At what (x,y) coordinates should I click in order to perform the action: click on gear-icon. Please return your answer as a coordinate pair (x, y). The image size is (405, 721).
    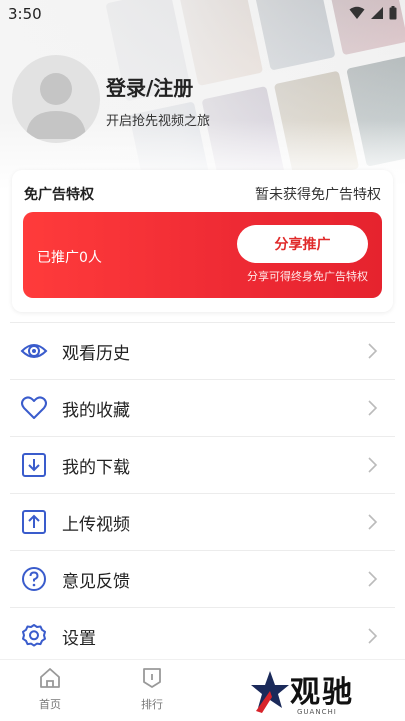
    Looking at the image, I should click on (34, 636).